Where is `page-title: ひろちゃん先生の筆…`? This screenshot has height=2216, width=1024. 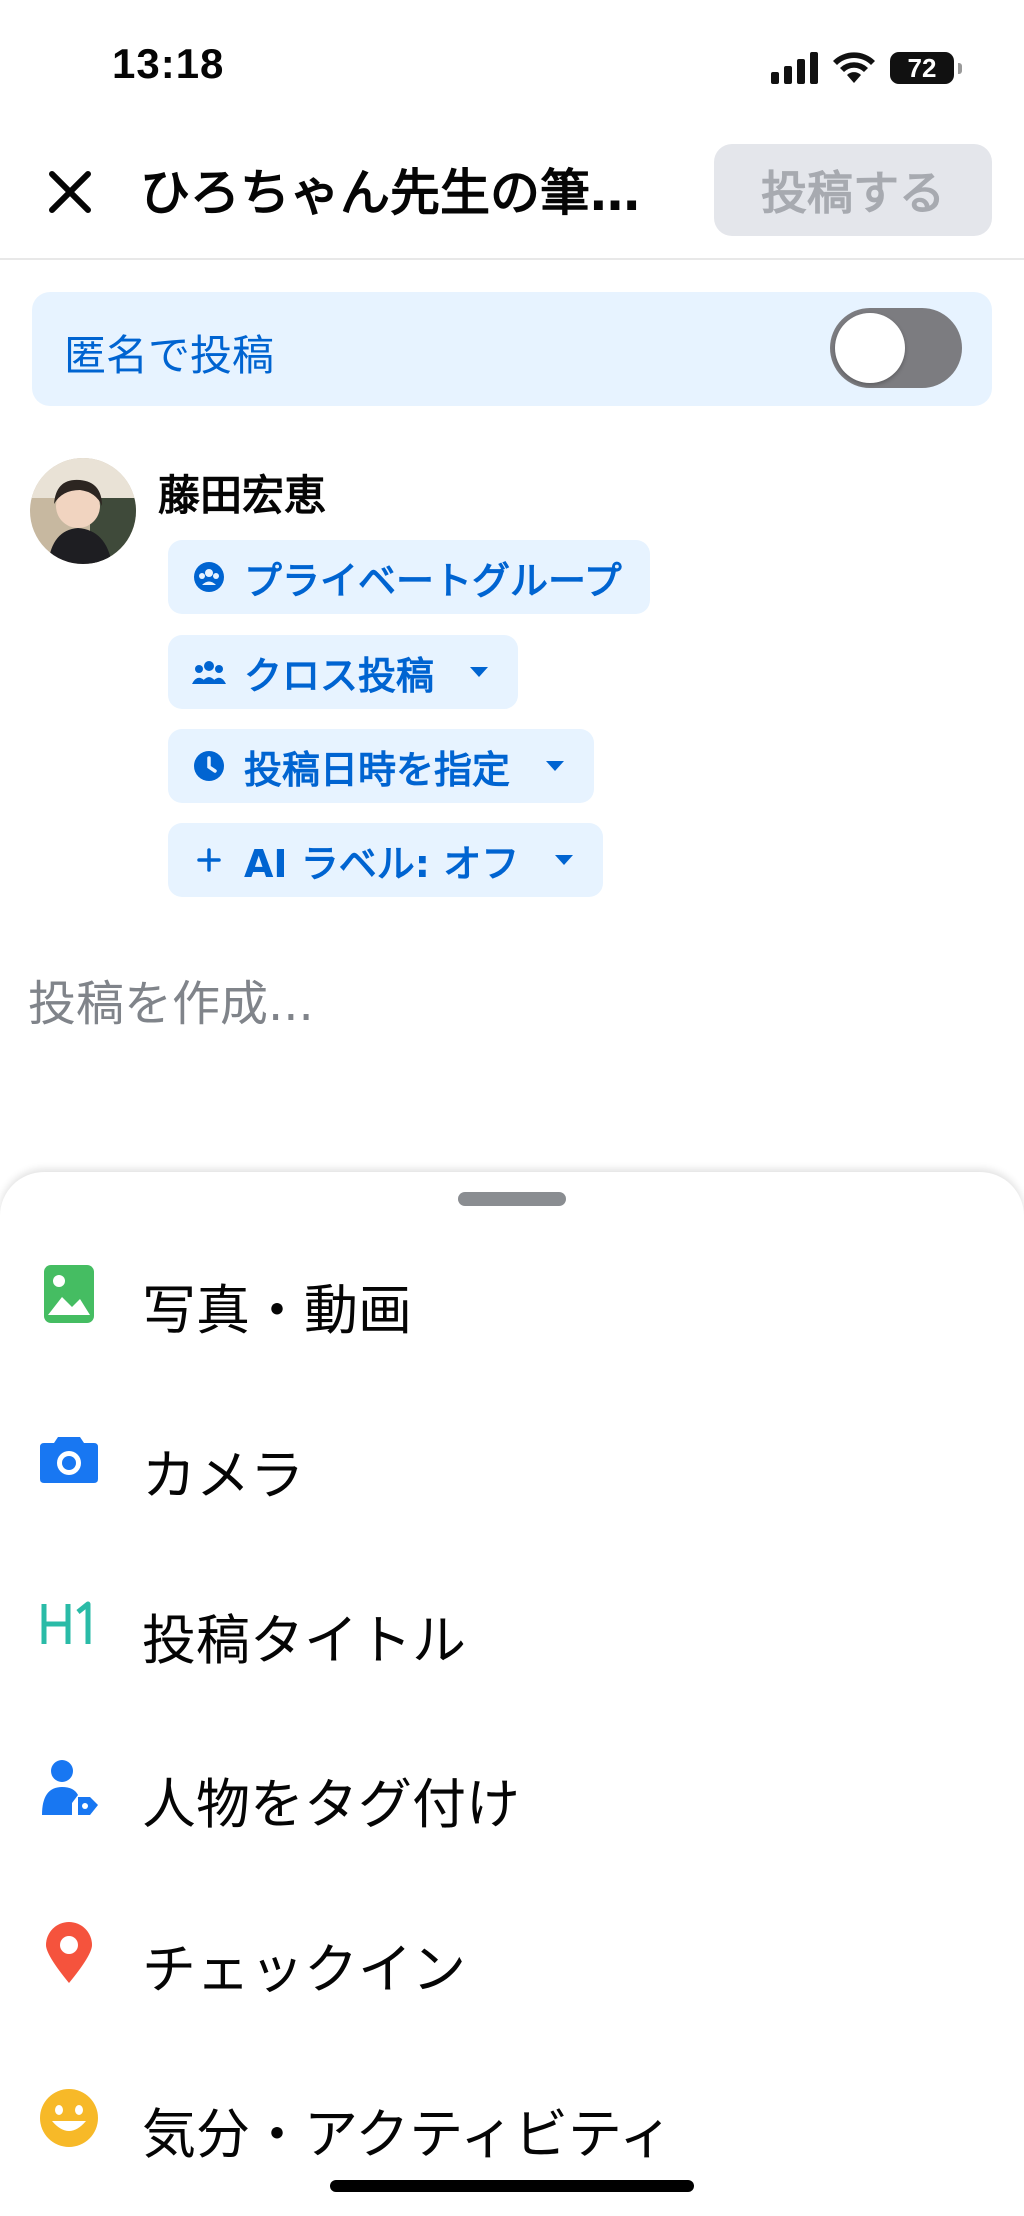 page-title: ひろちゃん先生の筆… is located at coordinates (390, 193).